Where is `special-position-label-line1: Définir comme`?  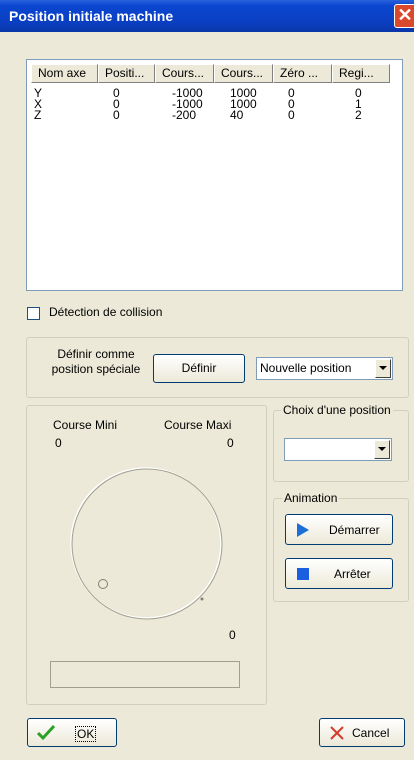
special-position-label-line1: Définir comme is located at coordinates (96, 354).